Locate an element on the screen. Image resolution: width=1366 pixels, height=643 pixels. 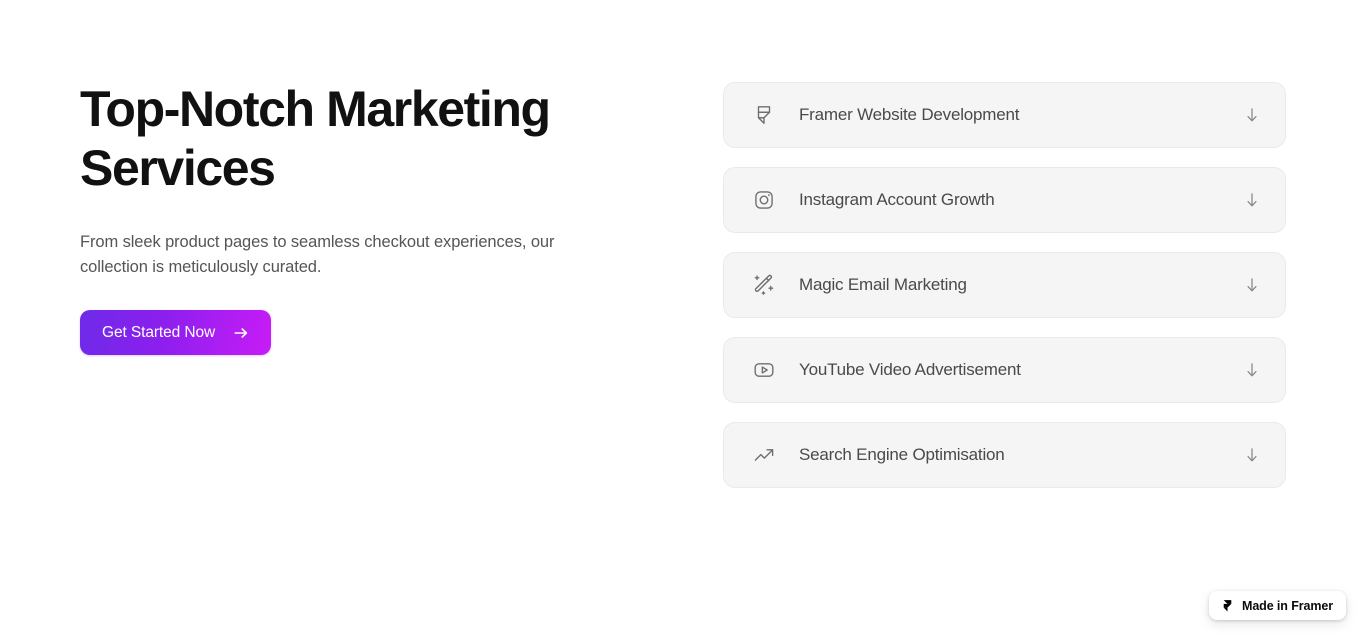
accordion-item-label: Magic Email Marketing is located at coordinates (883, 284).